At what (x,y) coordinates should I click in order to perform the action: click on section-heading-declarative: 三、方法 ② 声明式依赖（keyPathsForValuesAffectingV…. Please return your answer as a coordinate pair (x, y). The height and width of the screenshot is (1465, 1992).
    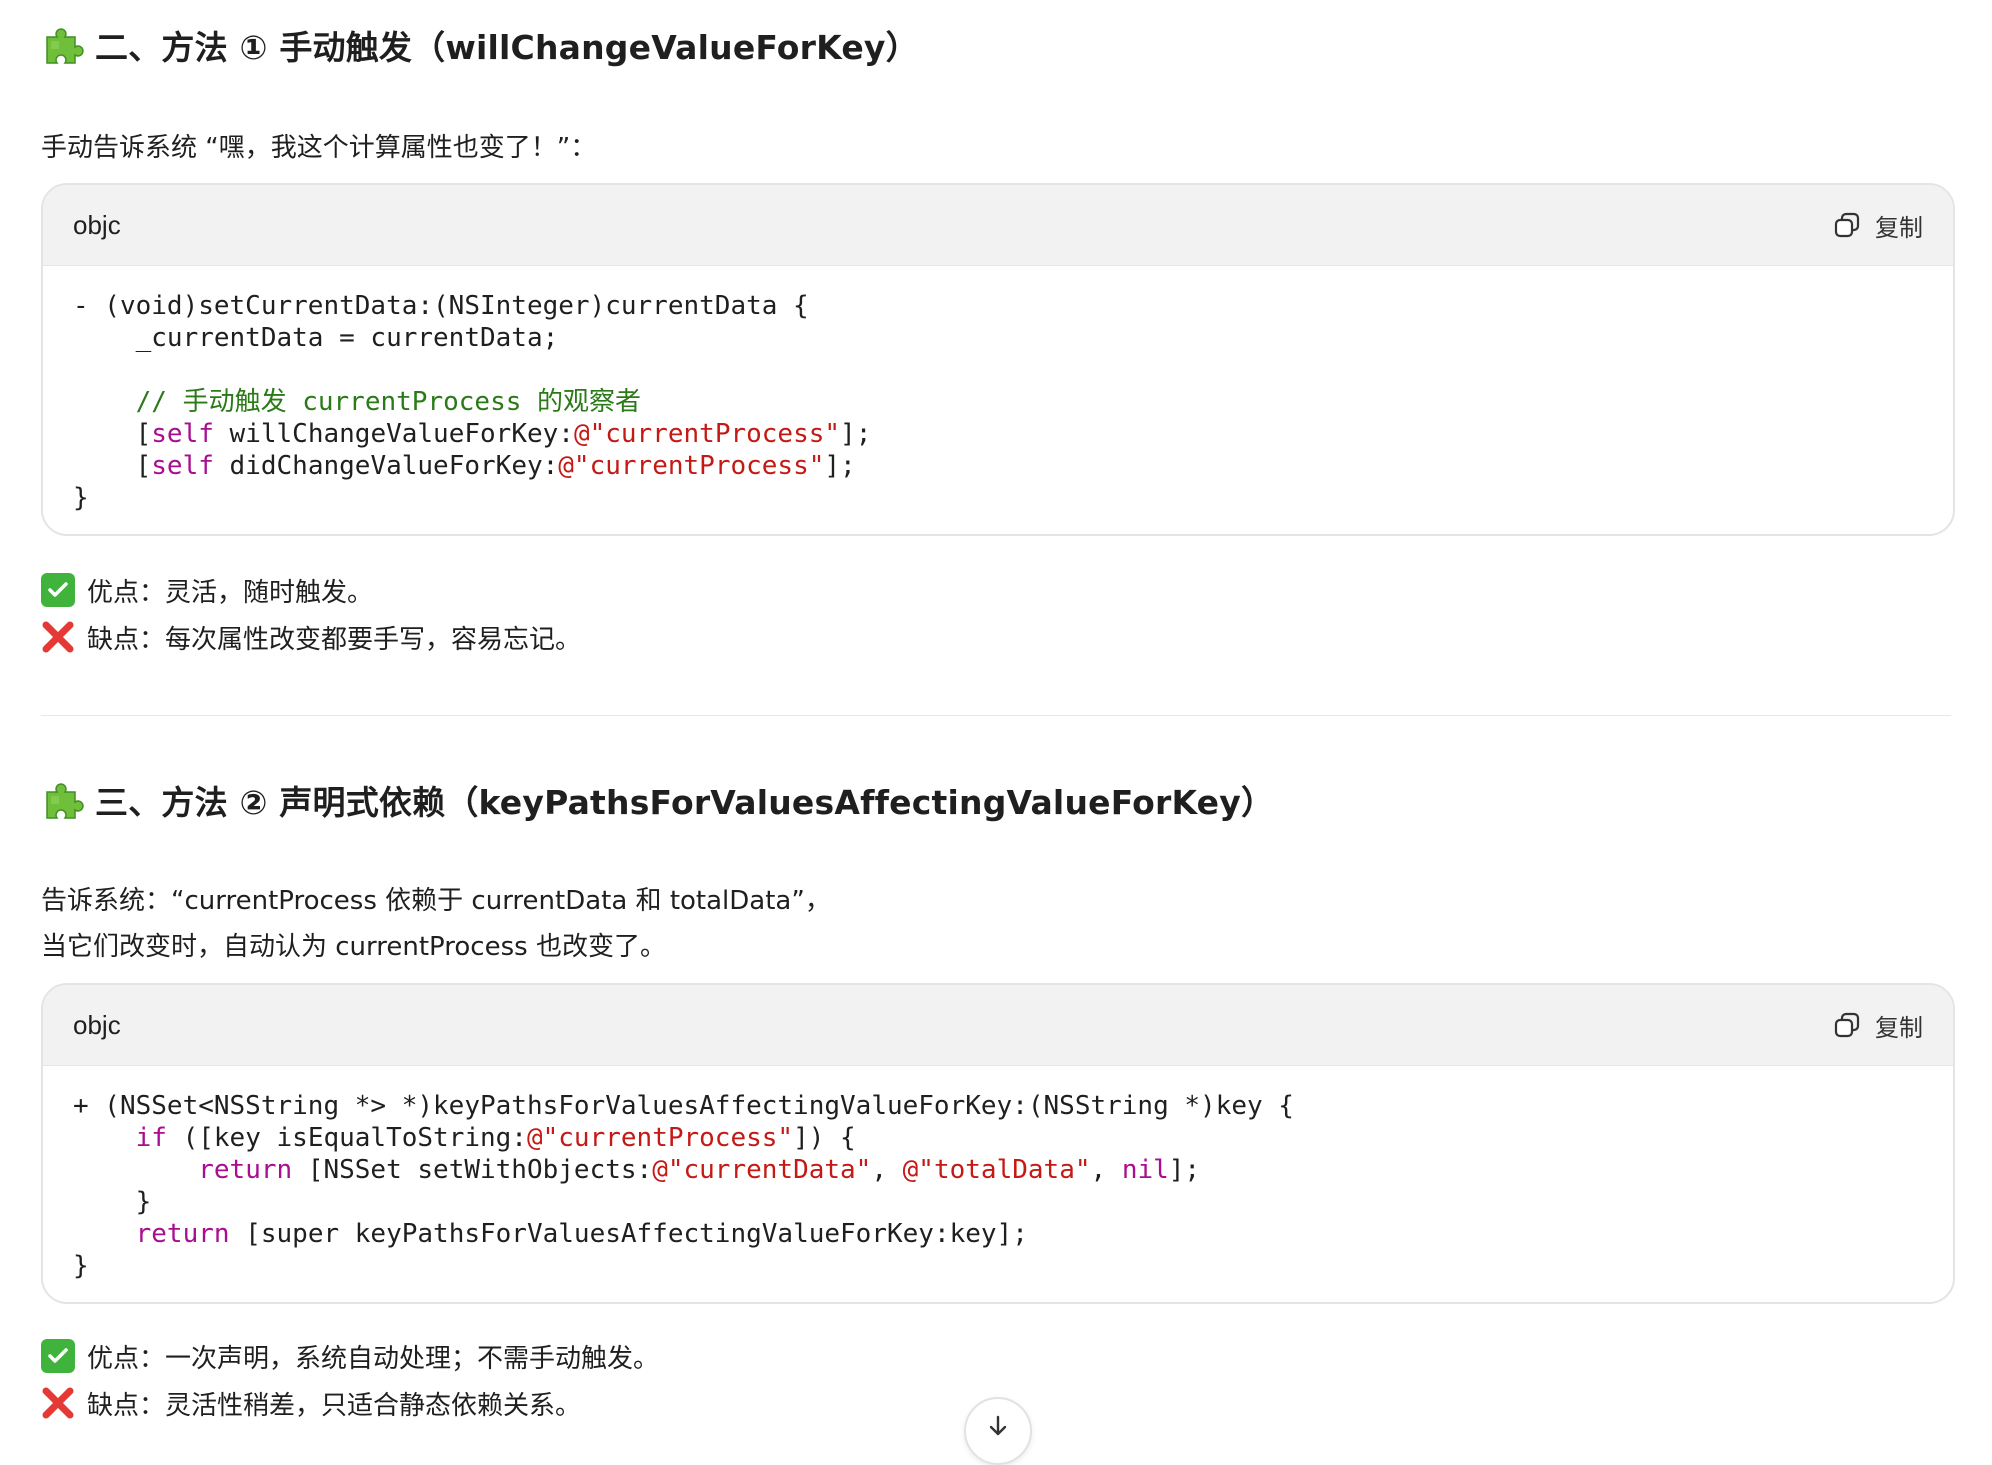
    Looking at the image, I should click on (657, 800).